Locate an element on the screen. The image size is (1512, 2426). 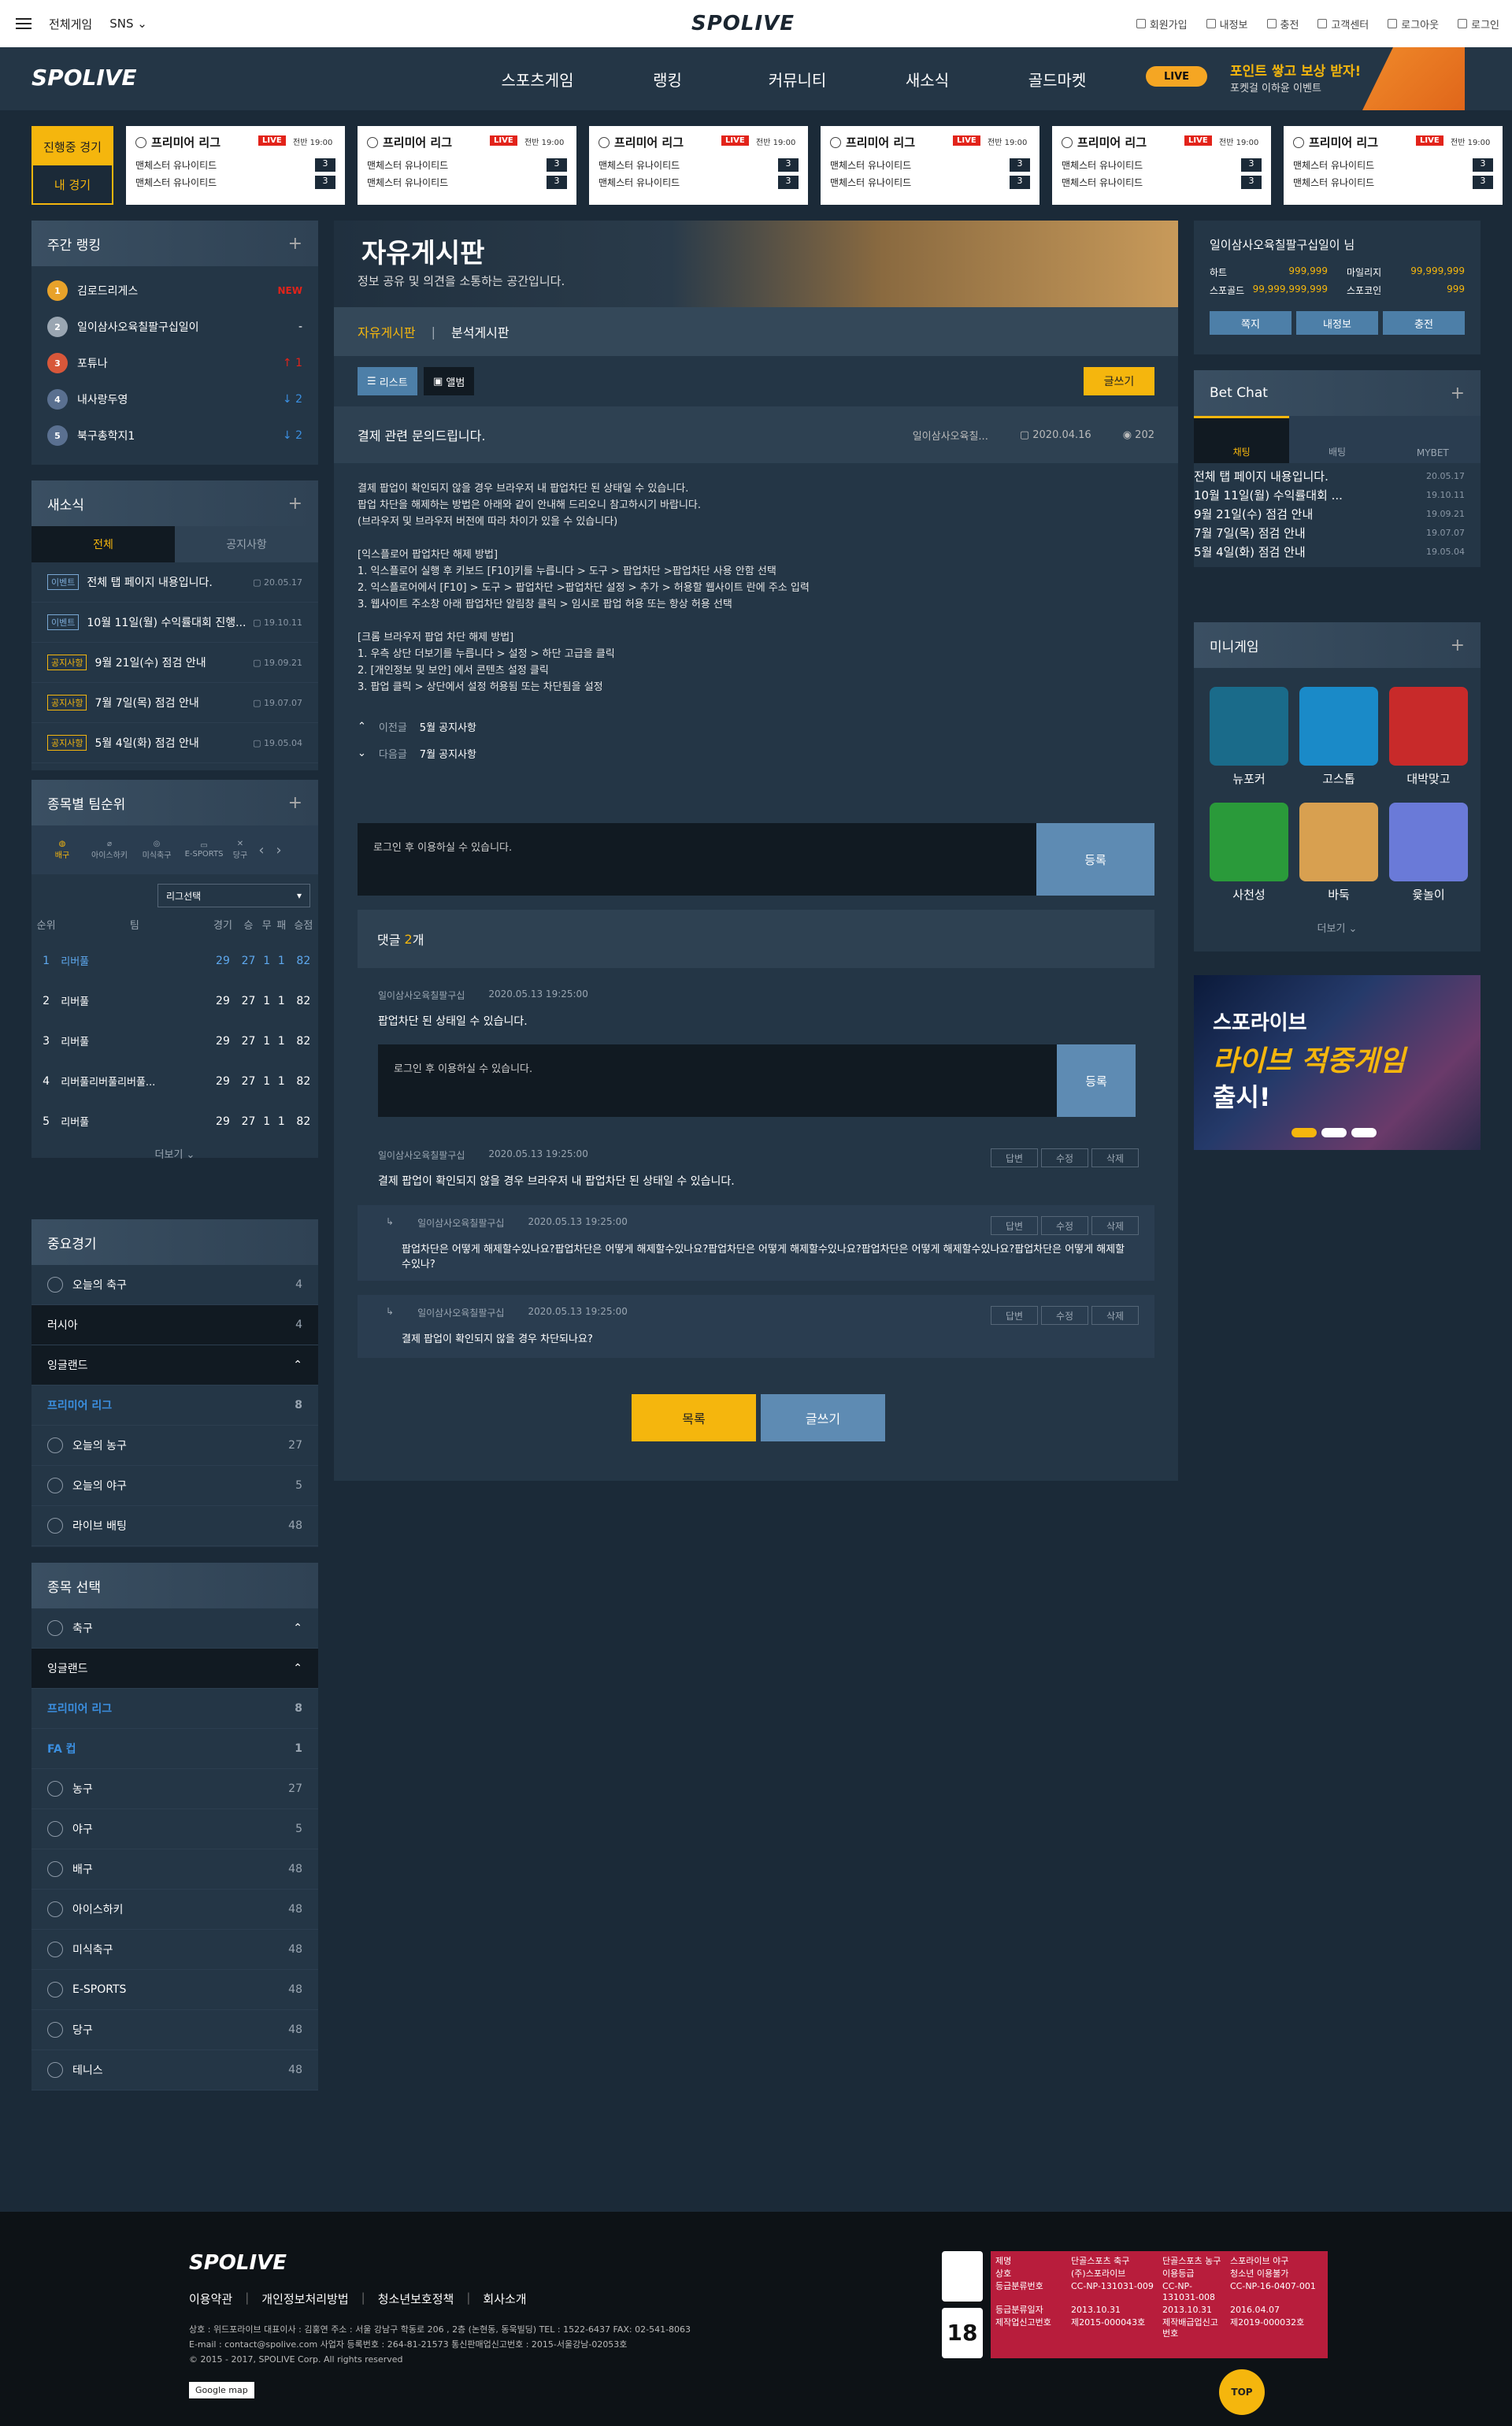
list-item: 프리미어 리그 8 is located at coordinates (175, 1405).